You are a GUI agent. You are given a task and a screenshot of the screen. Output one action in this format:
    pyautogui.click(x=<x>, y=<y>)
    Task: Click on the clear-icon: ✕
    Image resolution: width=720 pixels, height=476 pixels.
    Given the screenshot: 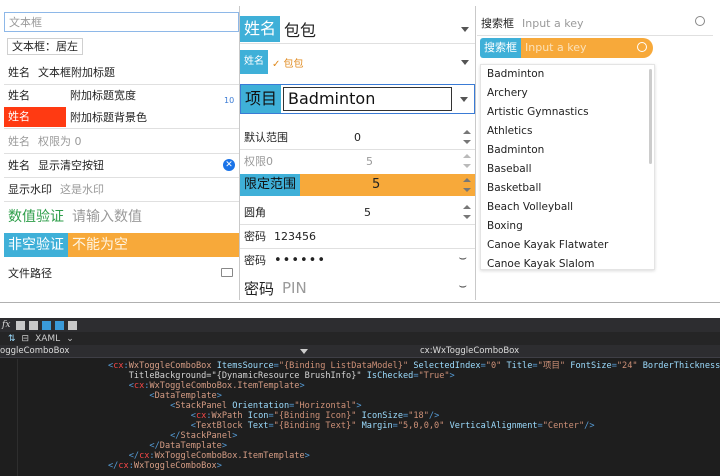 What is the action you would take?
    pyautogui.click(x=229, y=165)
    